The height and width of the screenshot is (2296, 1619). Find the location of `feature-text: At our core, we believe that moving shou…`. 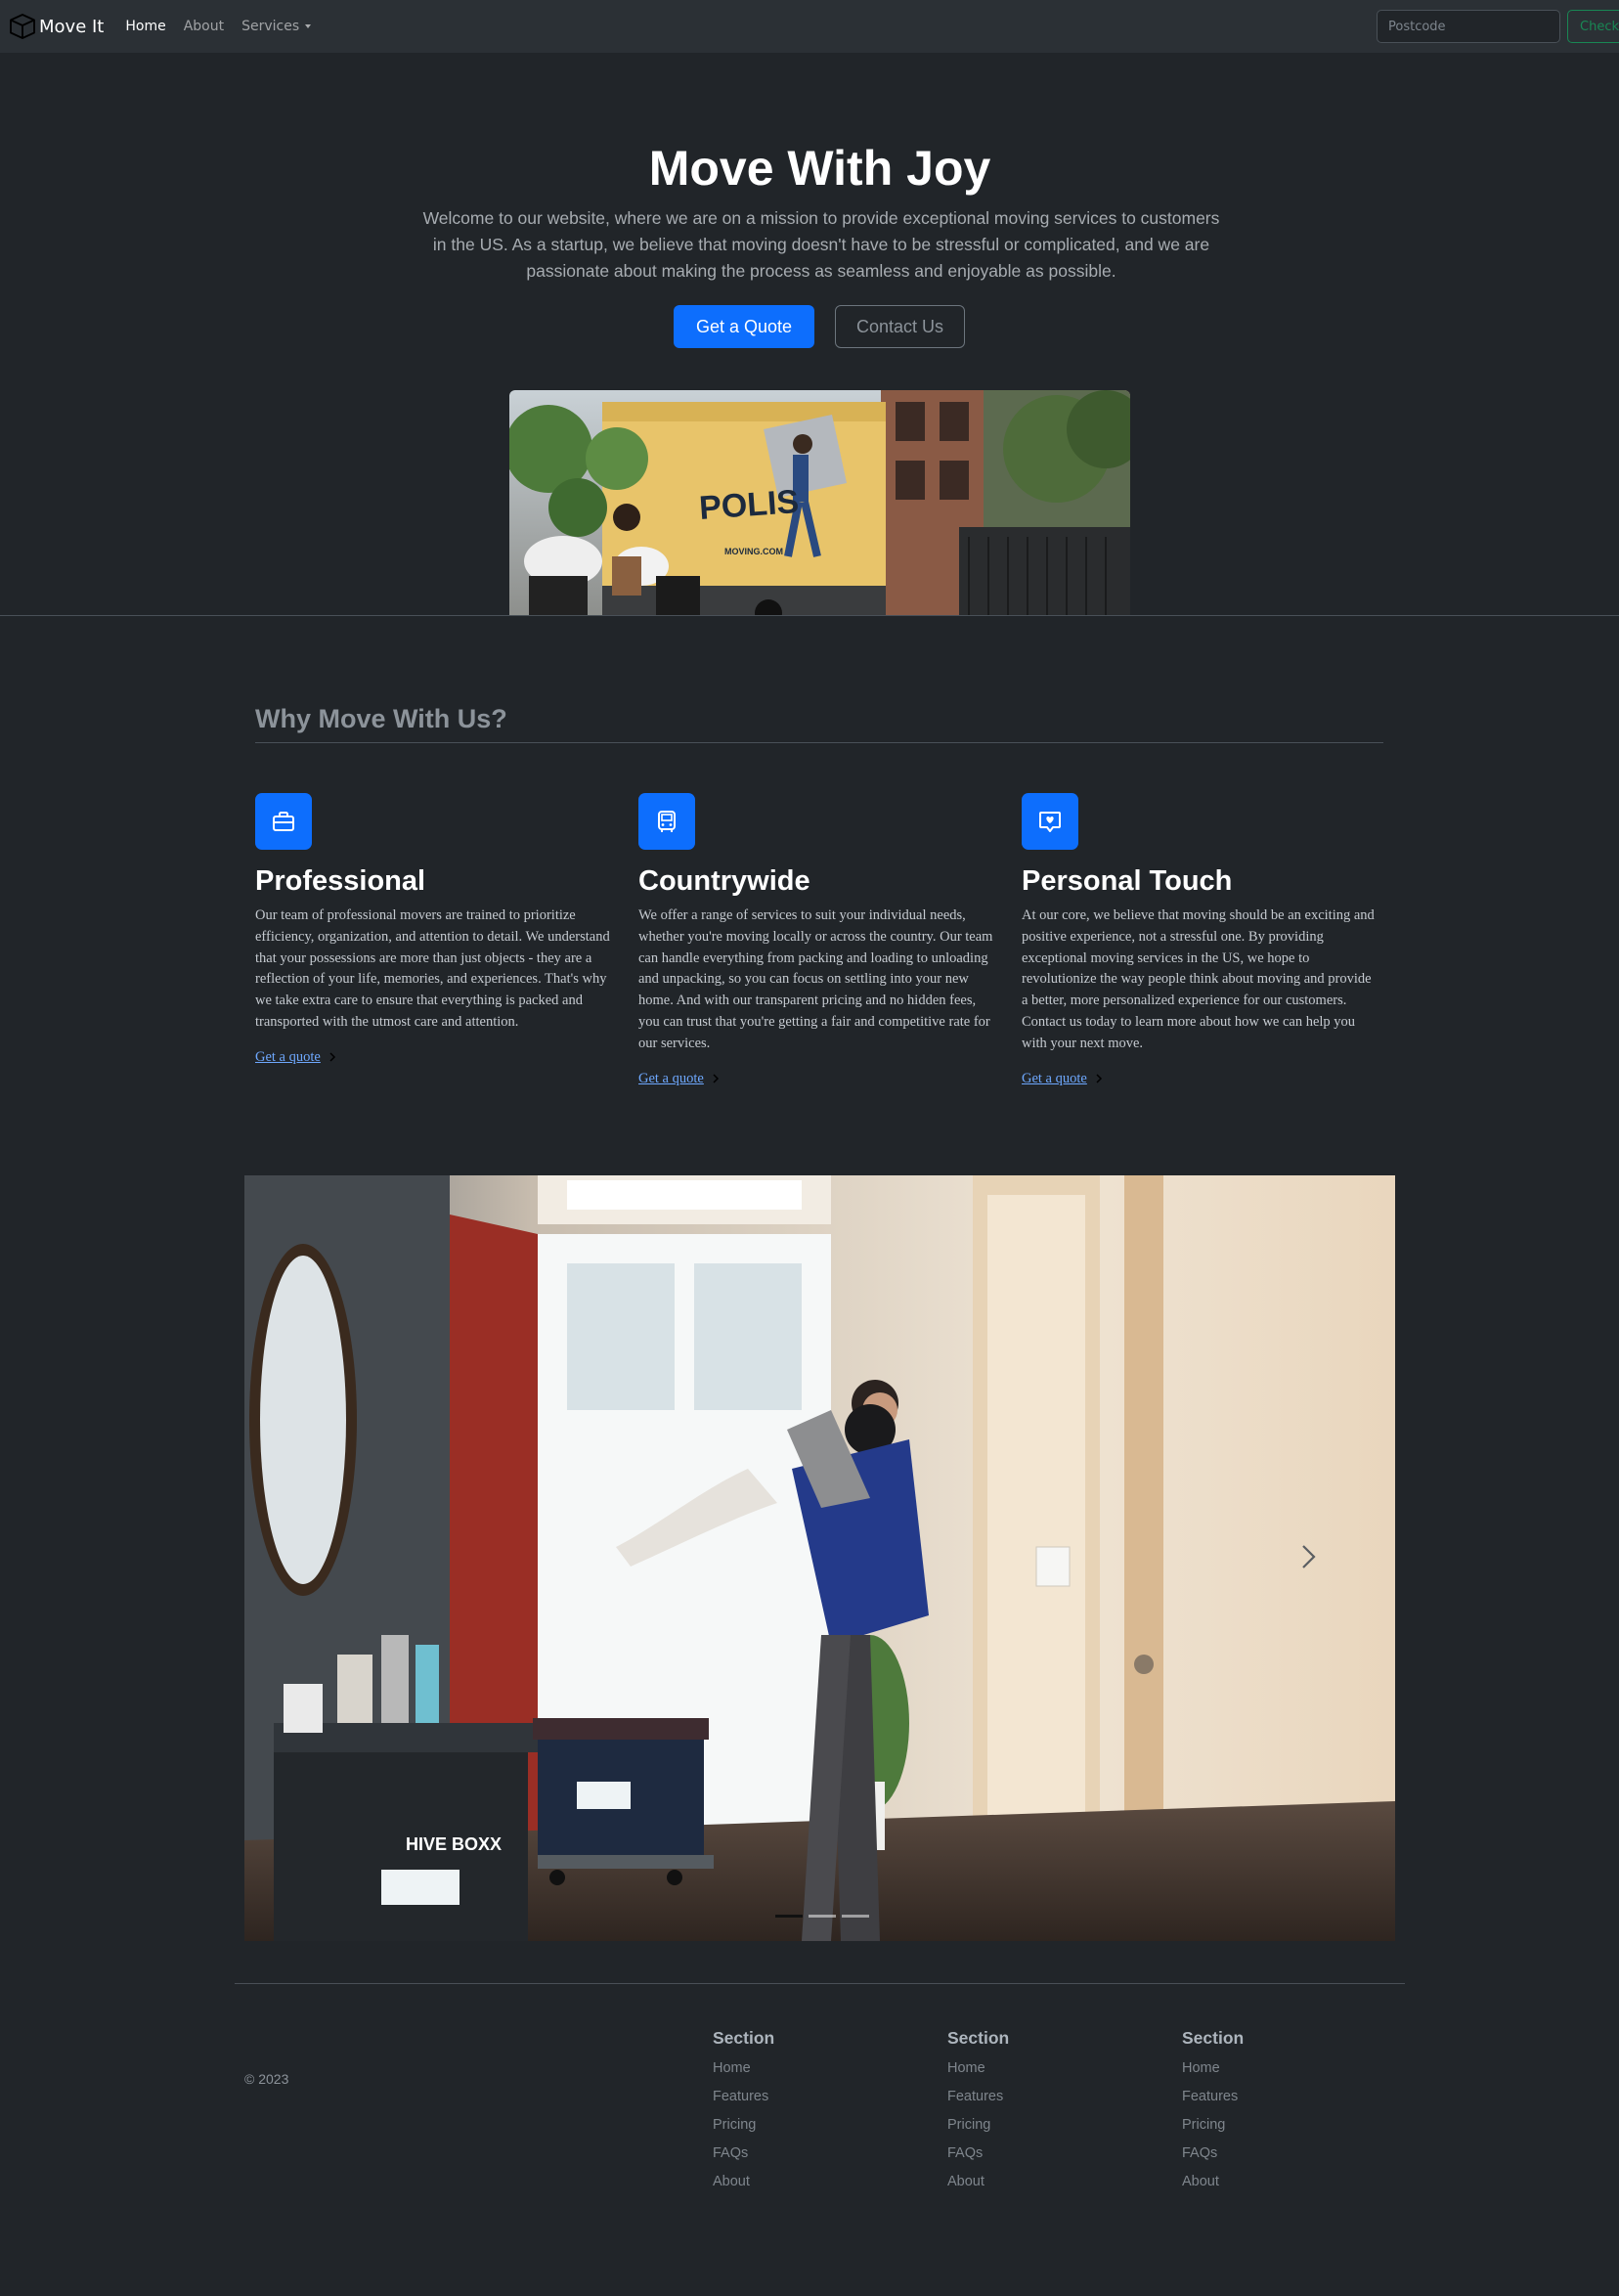

feature-text: At our core, we believe that moving shou… is located at coordinates (1198, 979).